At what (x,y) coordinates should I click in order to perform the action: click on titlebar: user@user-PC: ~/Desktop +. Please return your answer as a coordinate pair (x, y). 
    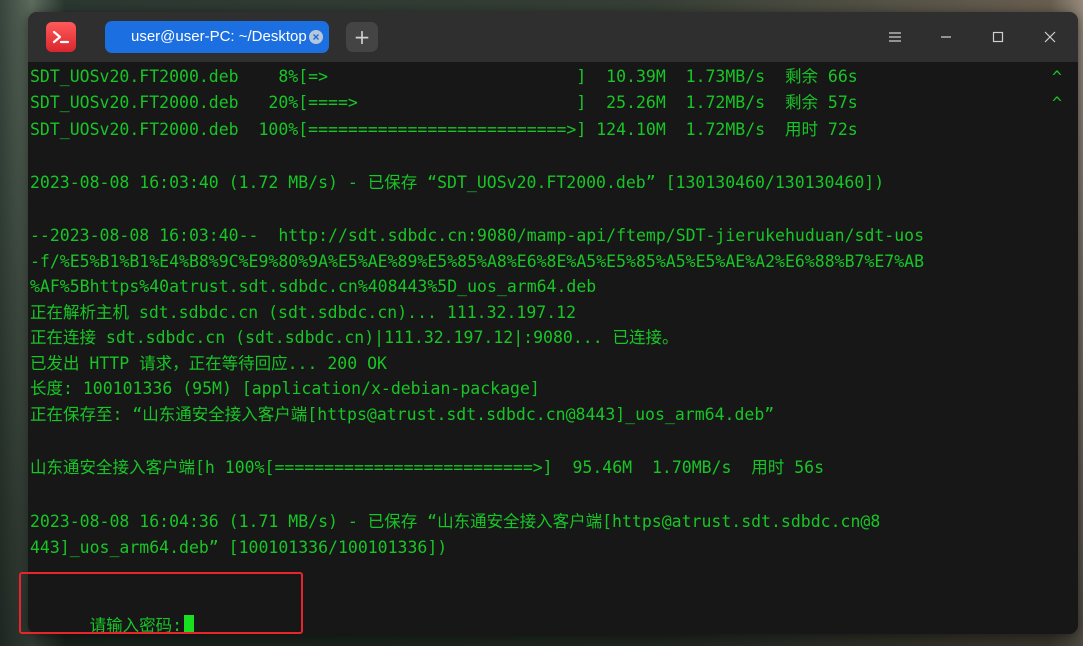
    Looking at the image, I should click on (553, 37).